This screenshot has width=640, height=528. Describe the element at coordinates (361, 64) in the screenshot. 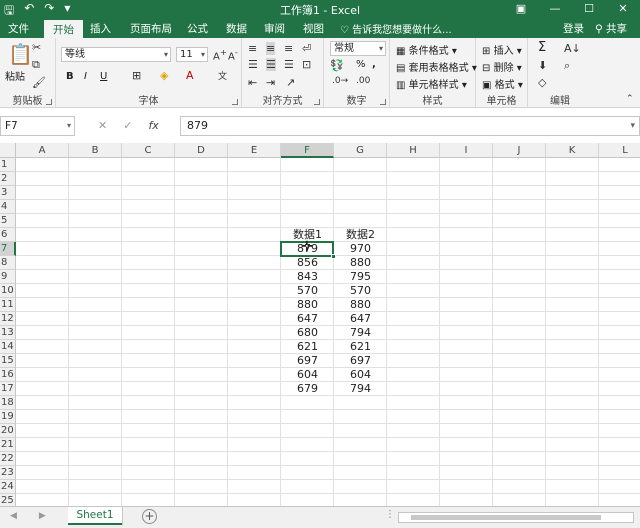

I see `percent-button: %` at that location.